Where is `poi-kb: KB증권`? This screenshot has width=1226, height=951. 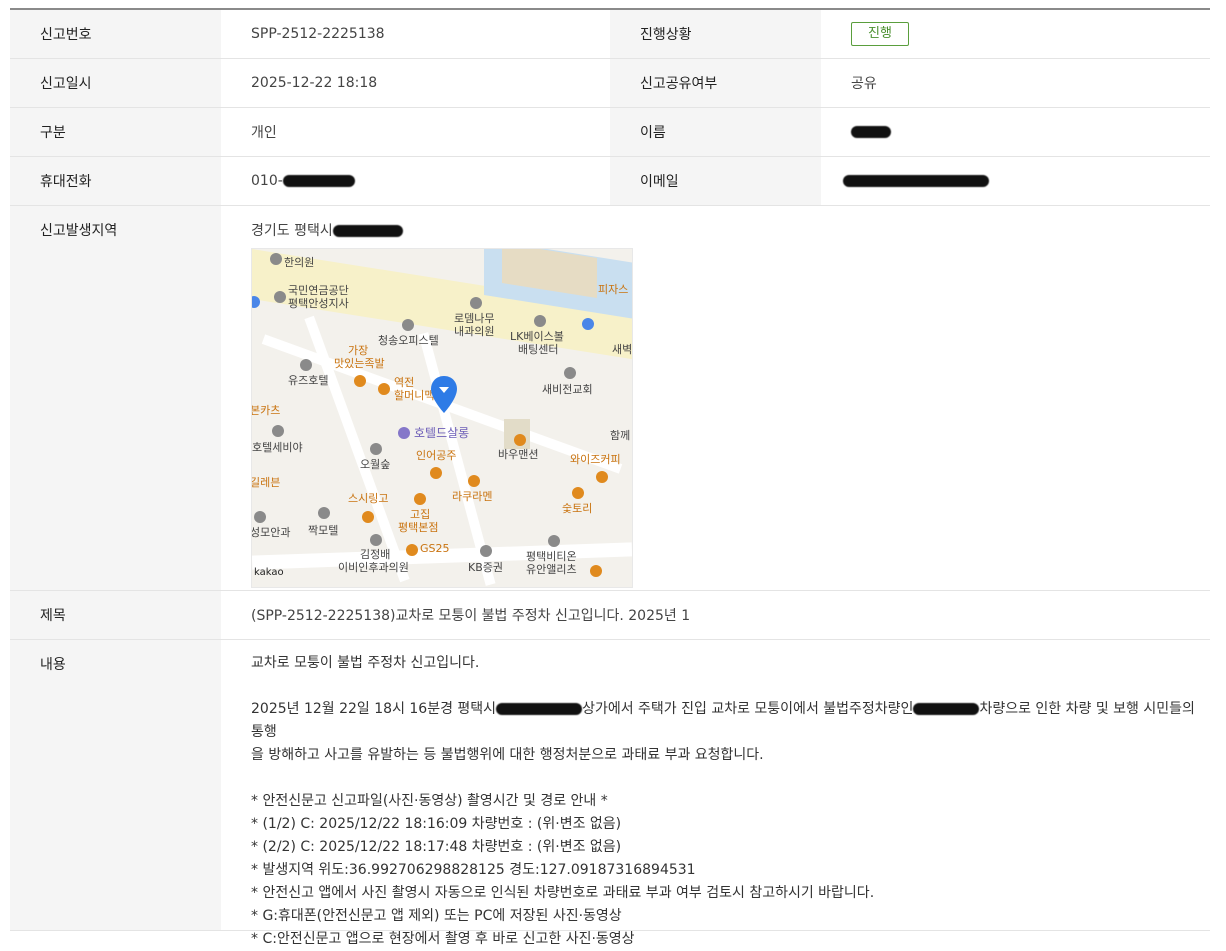 poi-kb: KB증권 is located at coordinates (485, 567).